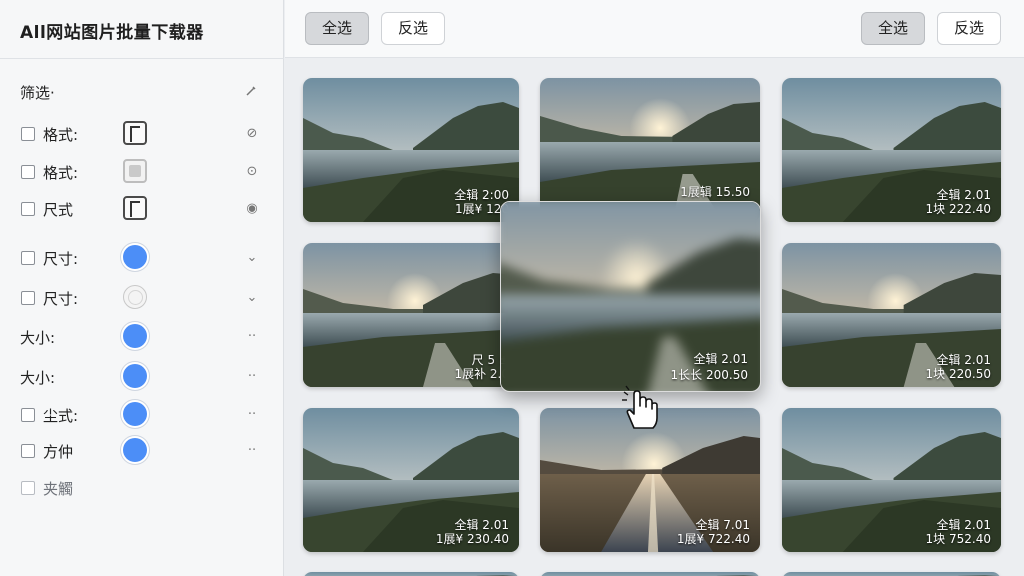 The image size is (1024, 576). I want to click on filter-label: 尘式:, so click(61, 416).